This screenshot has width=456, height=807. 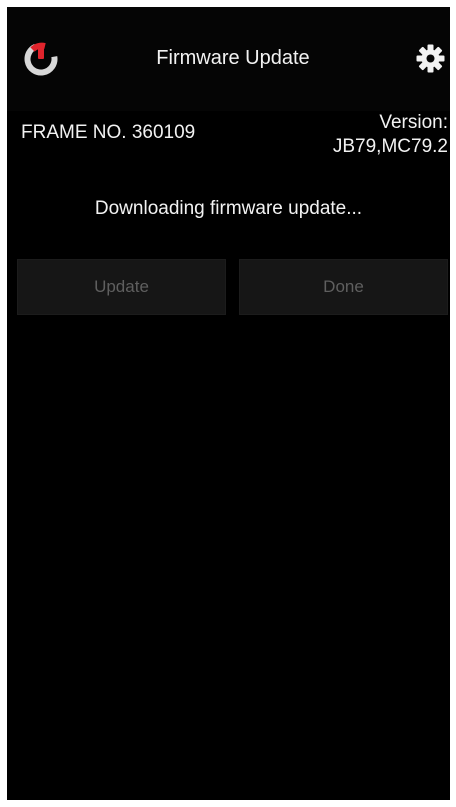 I want to click on update-button: Update, so click(x=121, y=287).